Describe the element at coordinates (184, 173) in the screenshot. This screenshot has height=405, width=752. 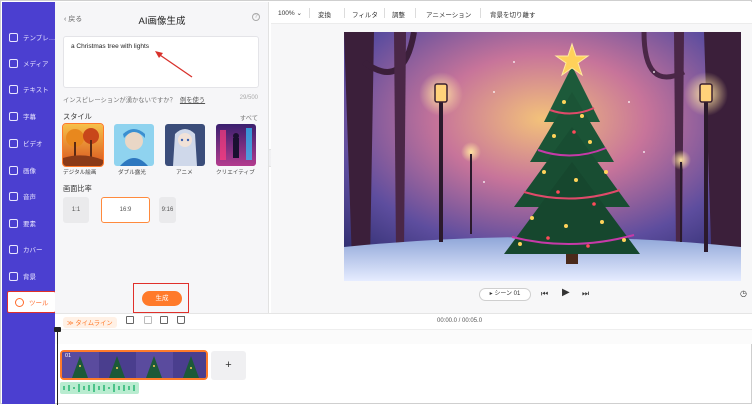
I see `style-name-anime: アニメ` at that location.